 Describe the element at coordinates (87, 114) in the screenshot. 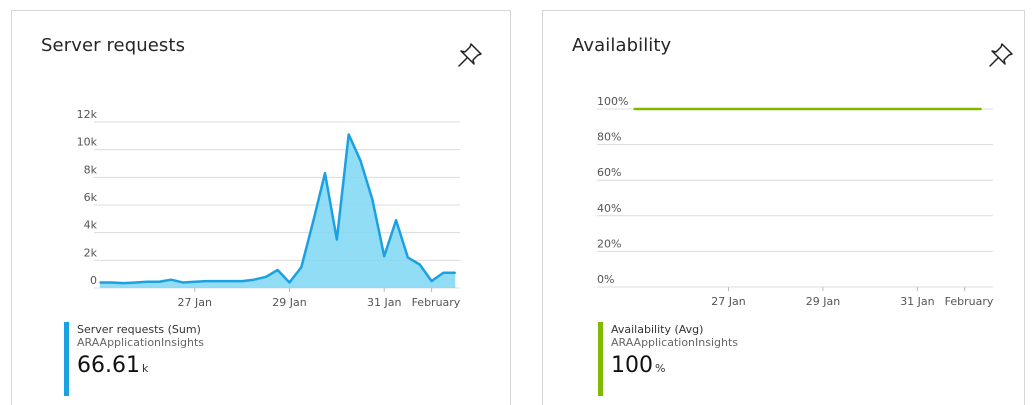

I see `y-tick-label: 12k` at that location.